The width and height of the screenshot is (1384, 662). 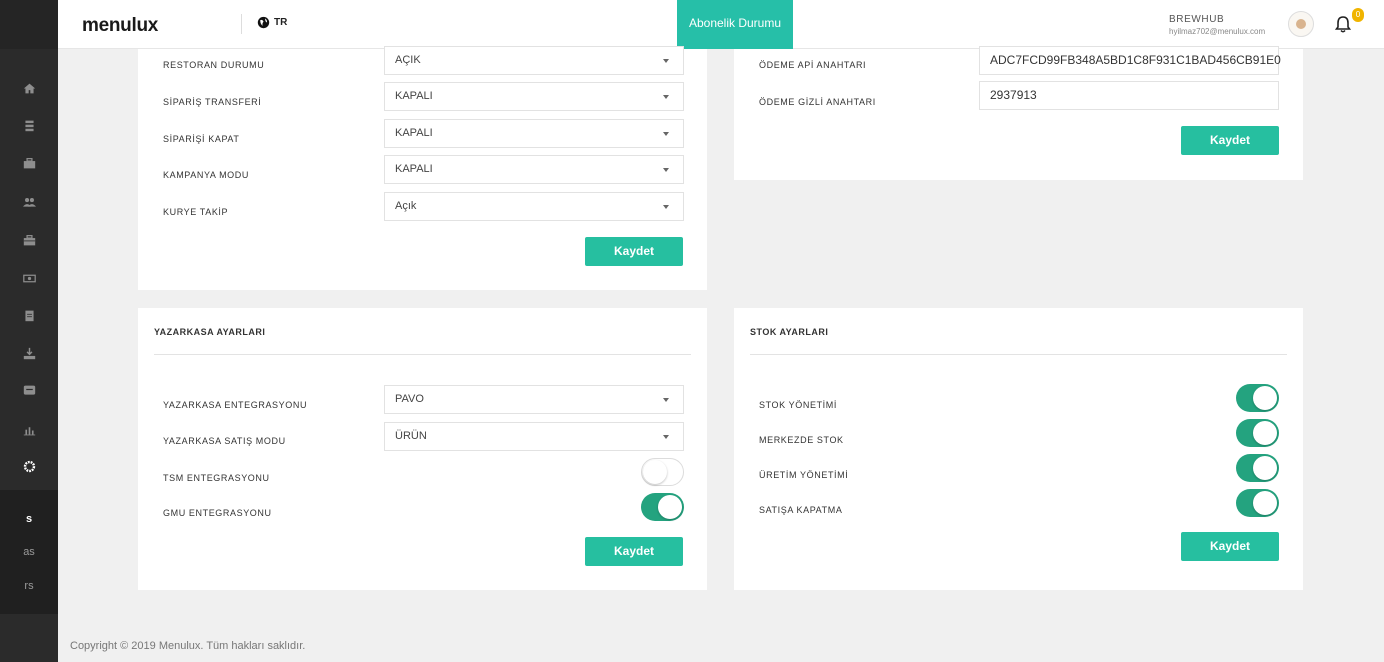 What do you see at coordinates (206, 175) in the screenshot?
I see `campaign-mode-label: KAMPANYA MODU` at bounding box center [206, 175].